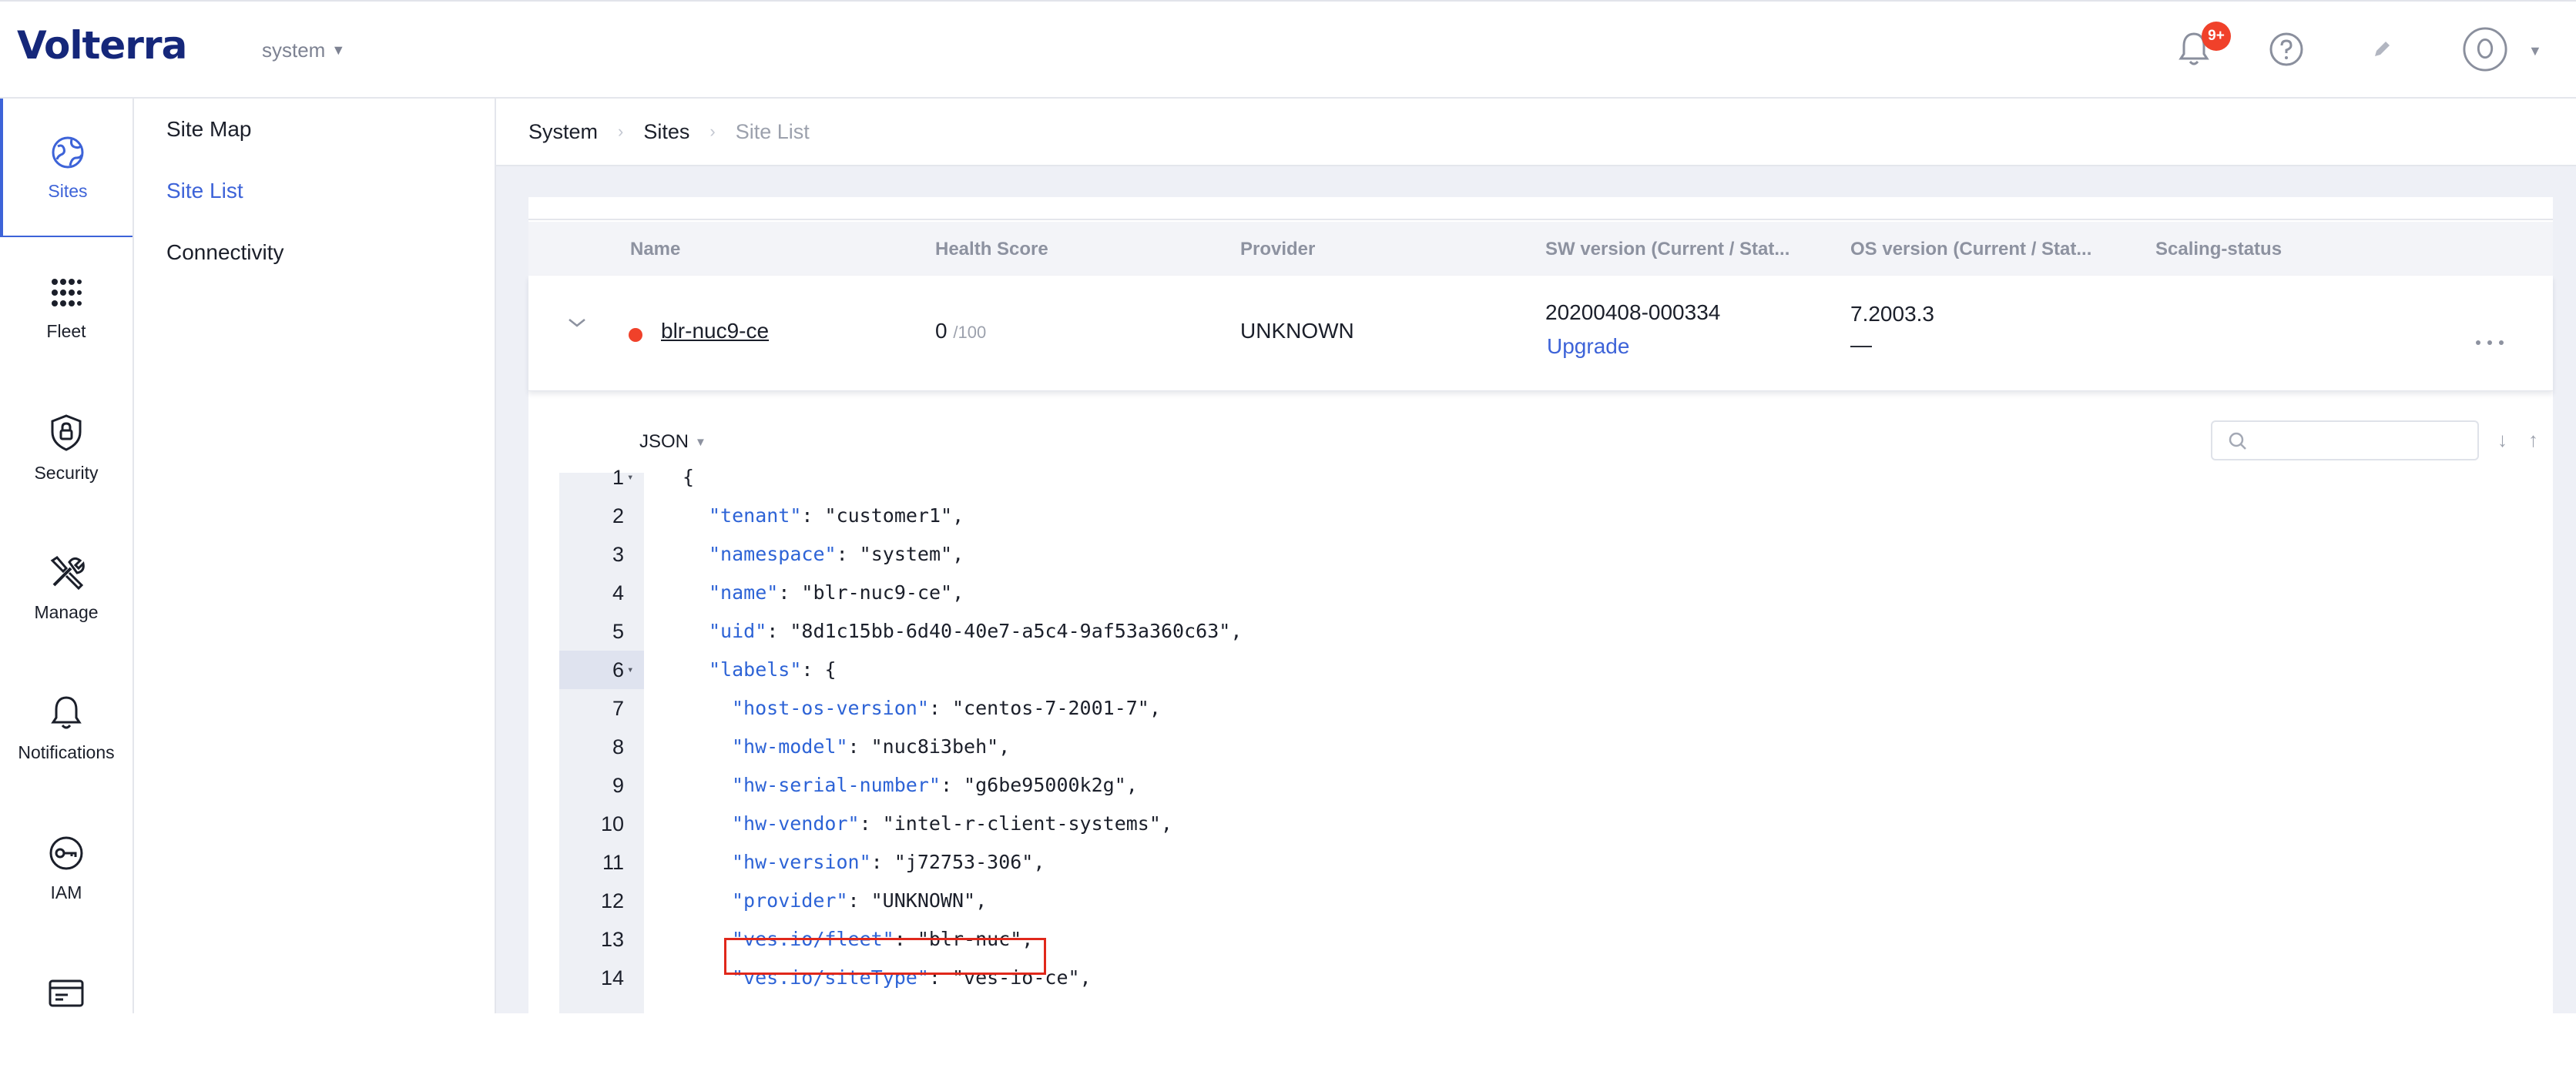 The width and height of the screenshot is (2576, 1078). I want to click on column-header-scaling-status: Scaling-status, so click(2218, 250).